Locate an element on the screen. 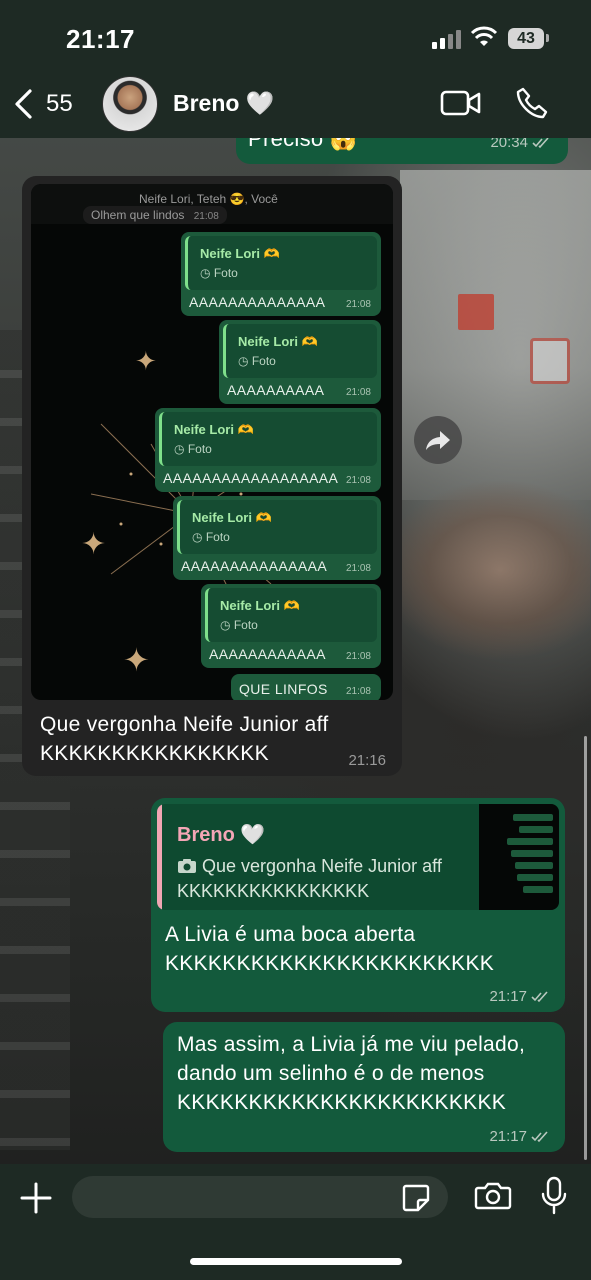 This screenshot has height=1280, width=591. status-time: 21:17 is located at coordinates (100, 39).